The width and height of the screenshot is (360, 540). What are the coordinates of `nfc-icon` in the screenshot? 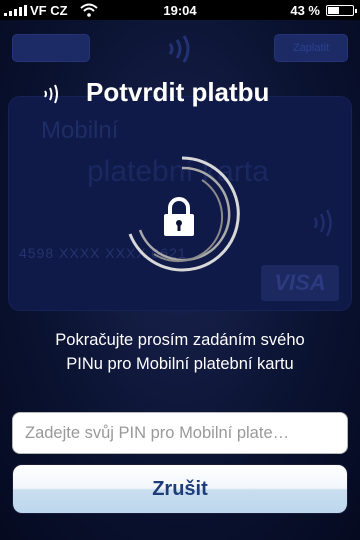 It's located at (51, 94).